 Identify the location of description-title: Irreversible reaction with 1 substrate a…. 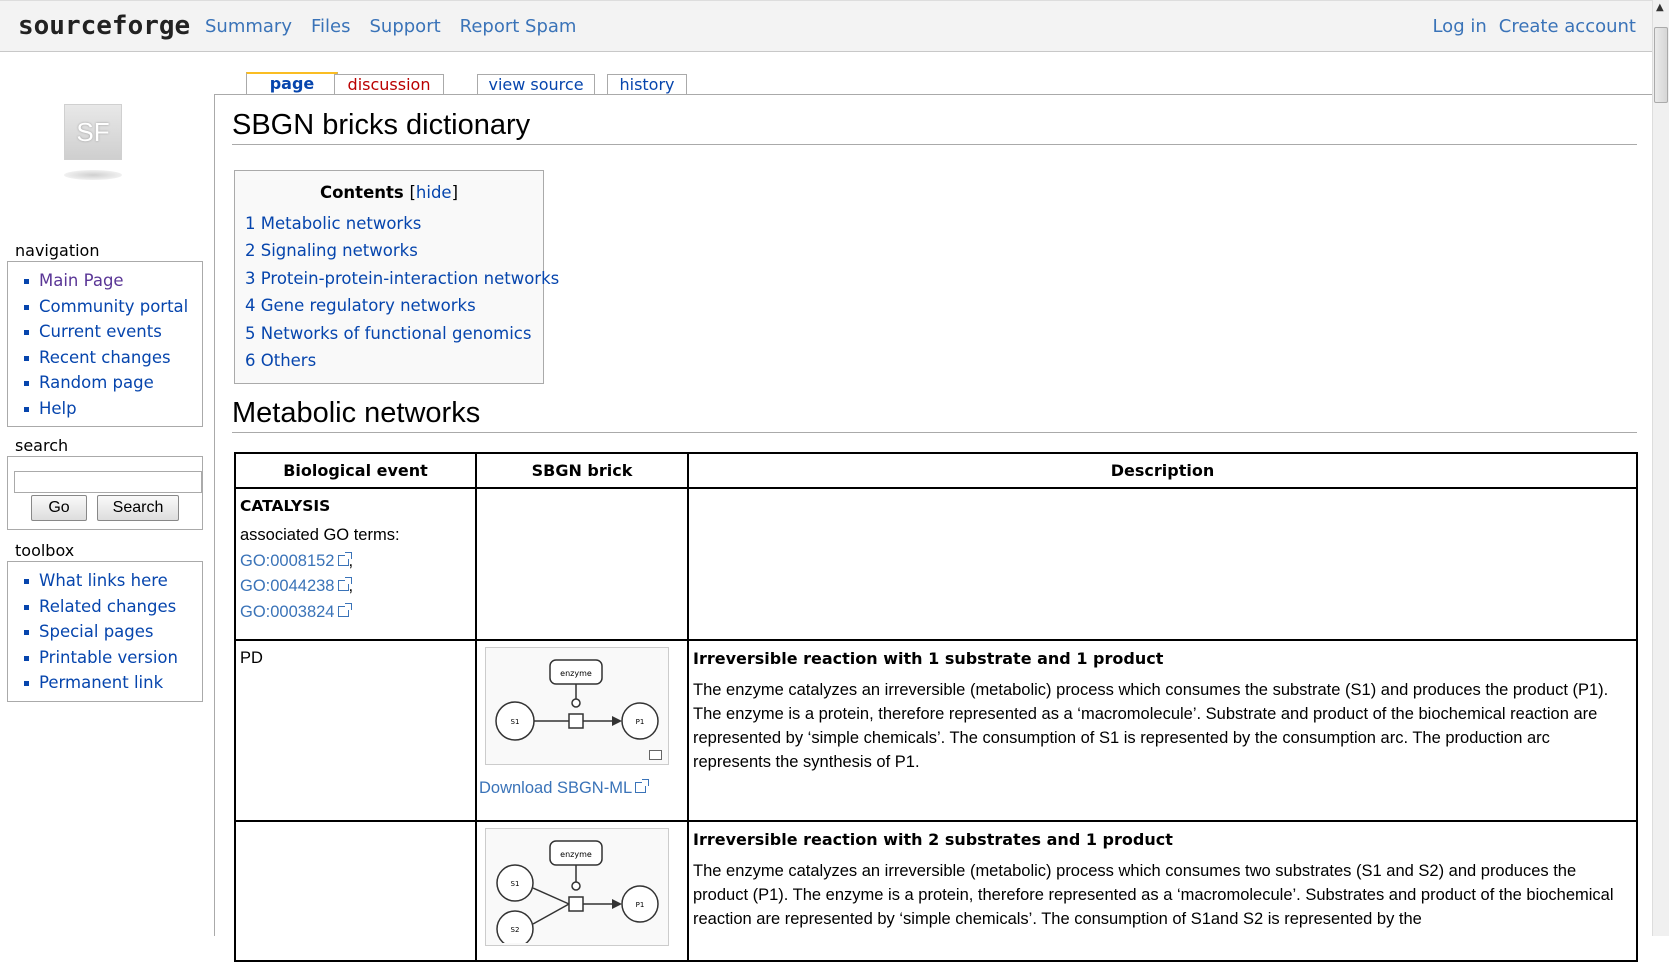
(928, 658).